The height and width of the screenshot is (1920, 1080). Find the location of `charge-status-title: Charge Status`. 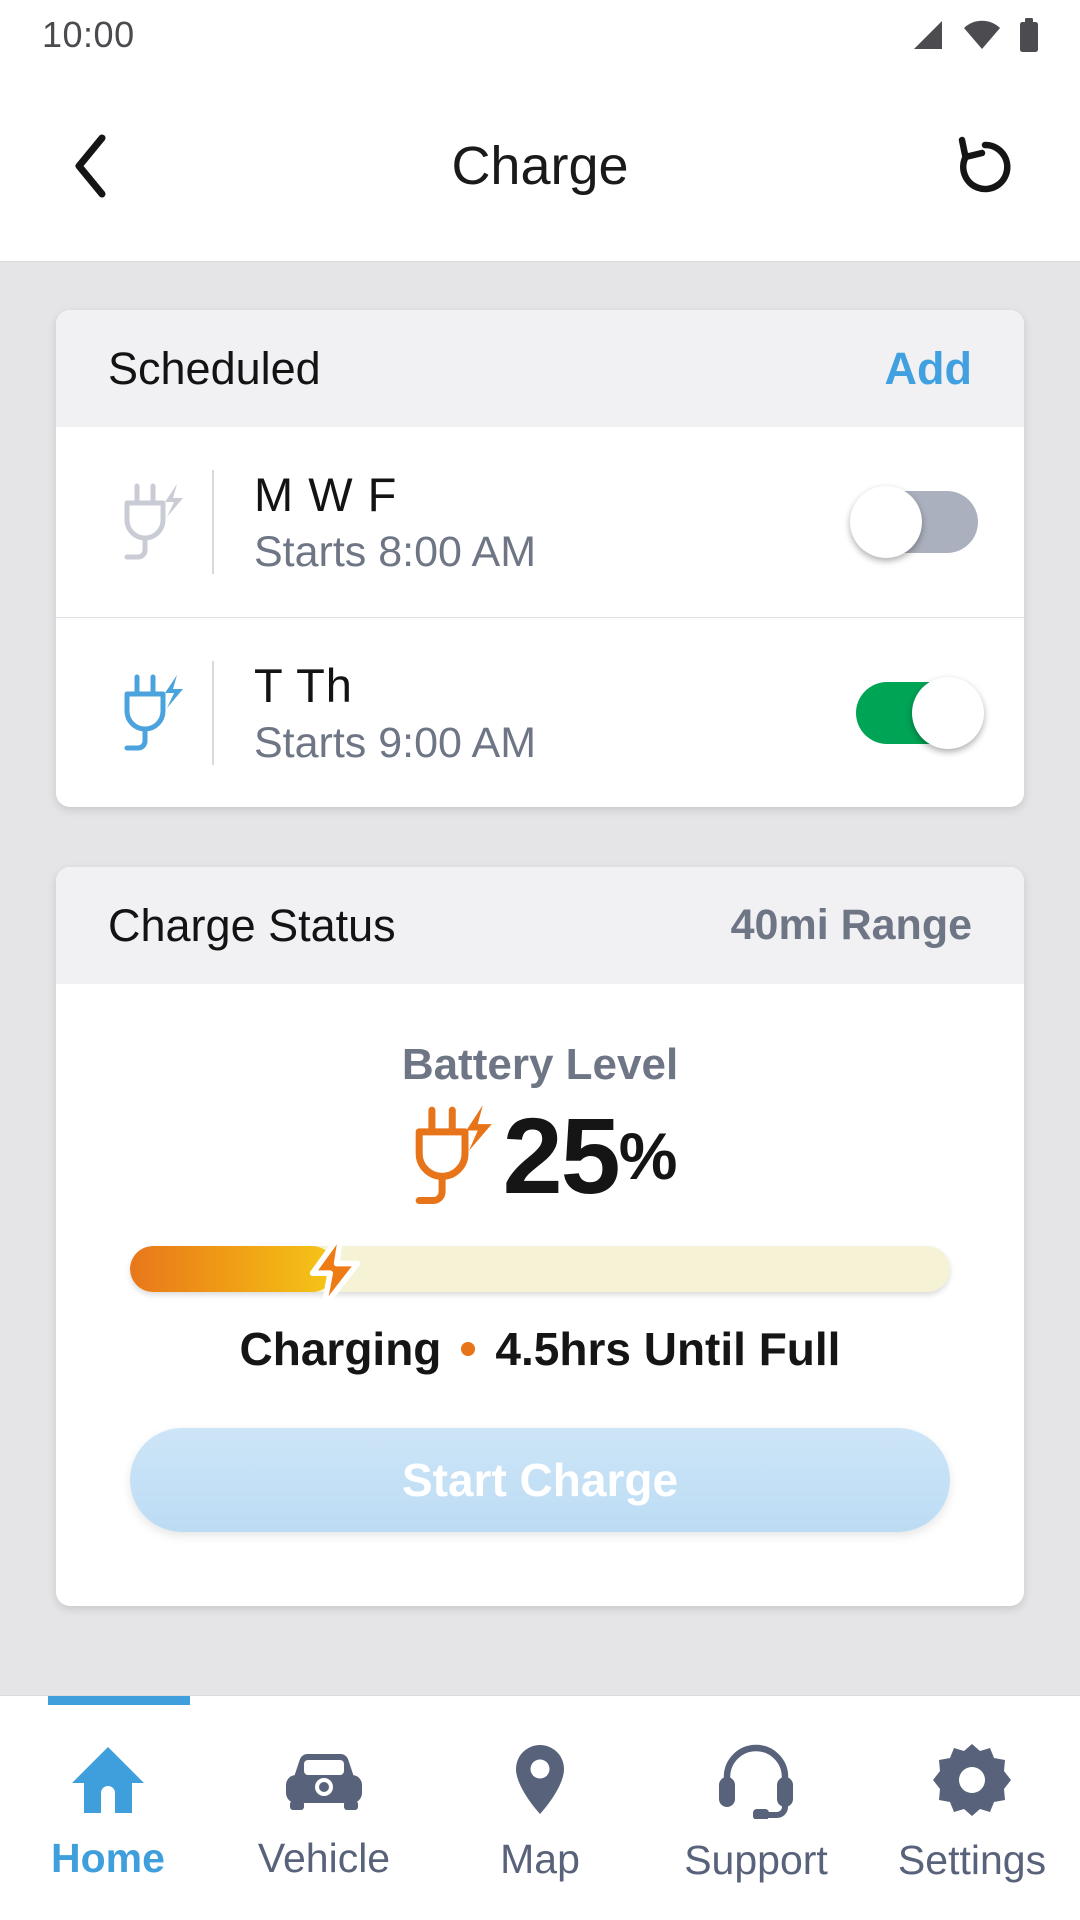

charge-status-title: Charge Status is located at coordinates (252, 925).